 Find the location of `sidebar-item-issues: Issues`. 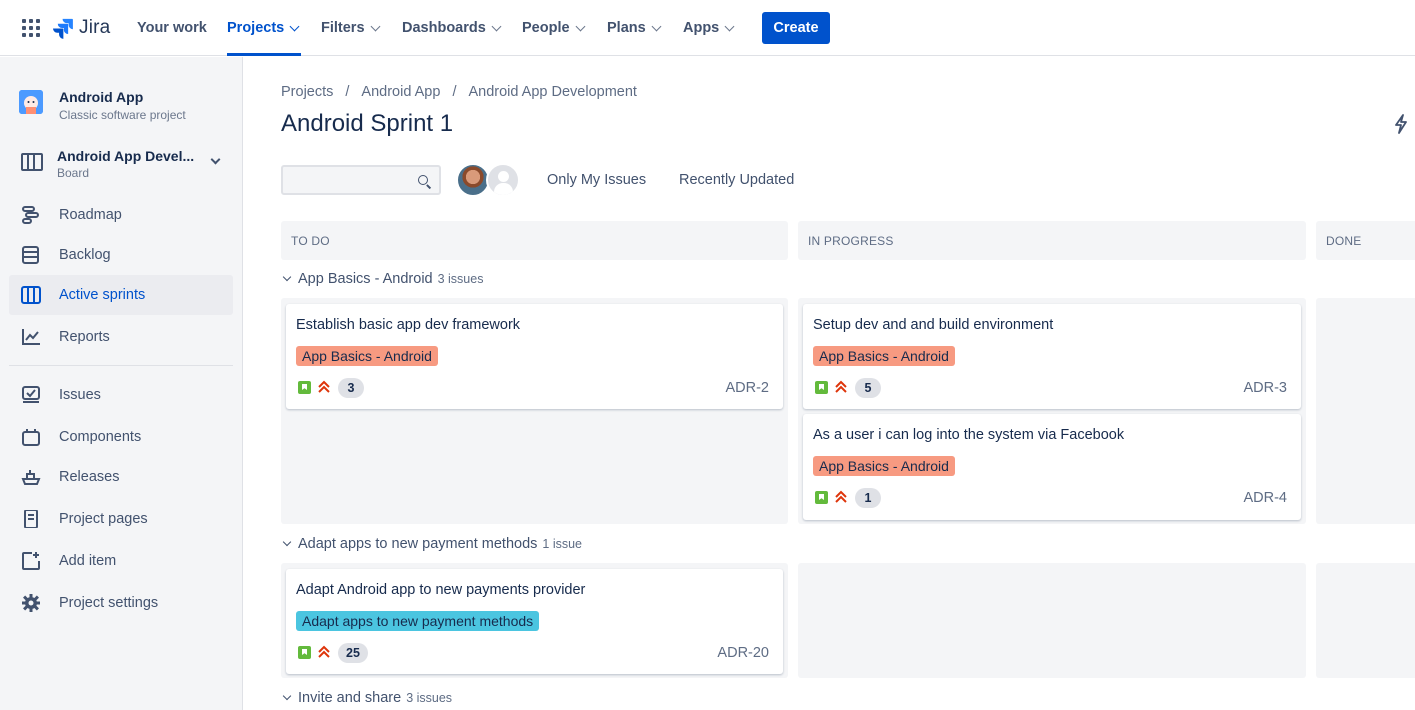

sidebar-item-issues: Issues is located at coordinates (121, 395).